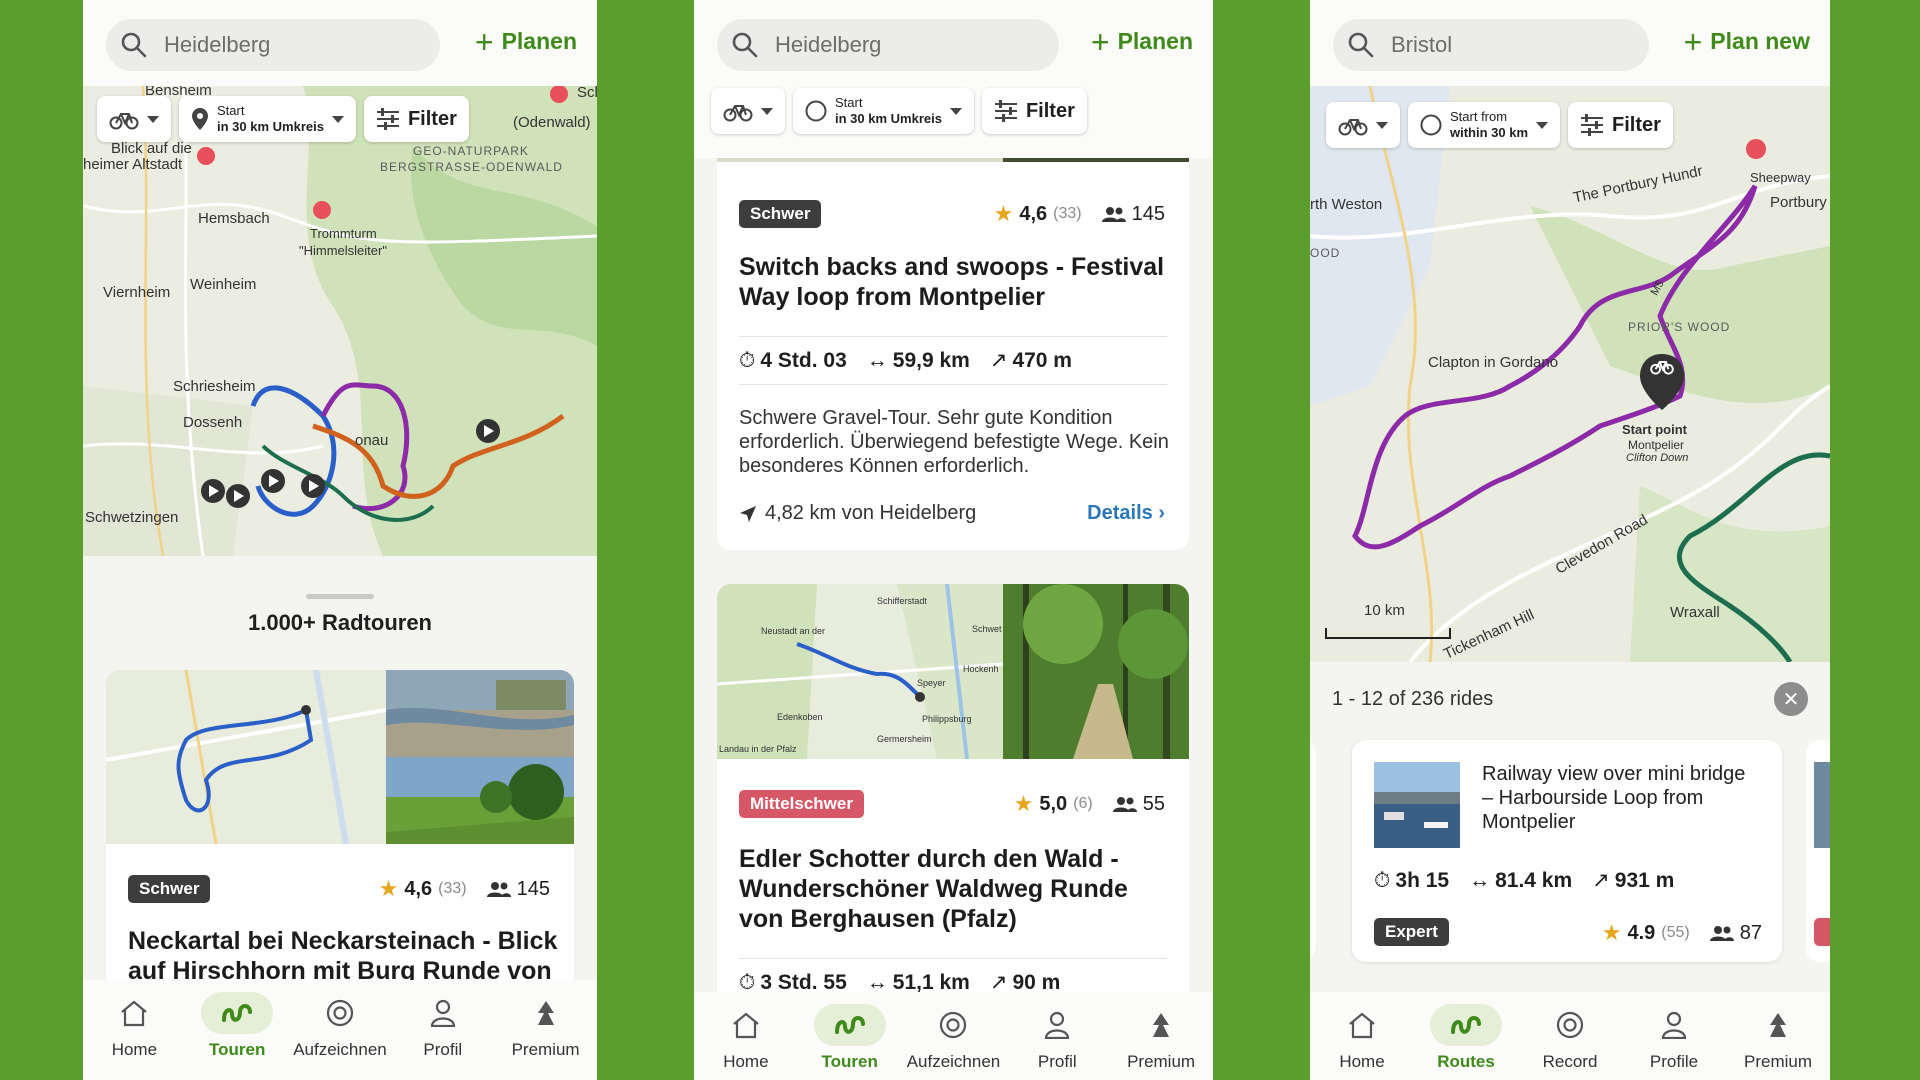 Image resolution: width=1920 pixels, height=1080 pixels. I want to click on forest-path-photo, so click(1096, 671).